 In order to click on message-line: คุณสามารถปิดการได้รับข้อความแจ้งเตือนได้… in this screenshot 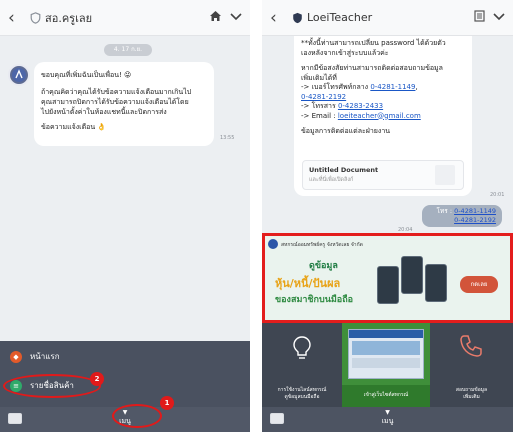, I will do `click(115, 102)`.